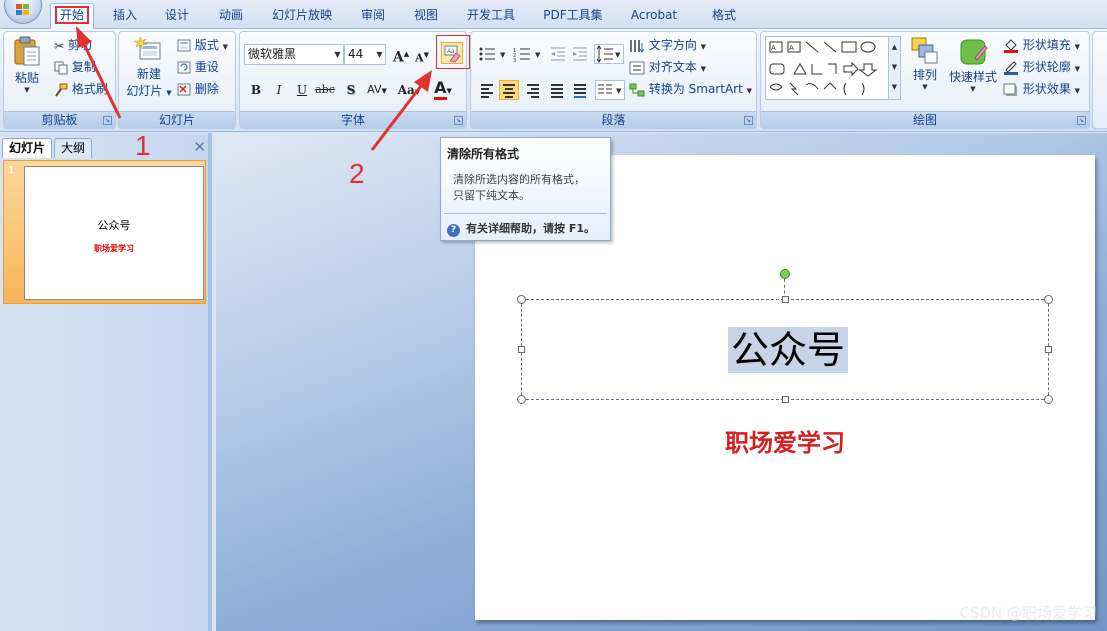 The image size is (1107, 631). Describe the element at coordinates (925, 63) in the screenshot. I see `arrange-button: 排列 ▼` at that location.